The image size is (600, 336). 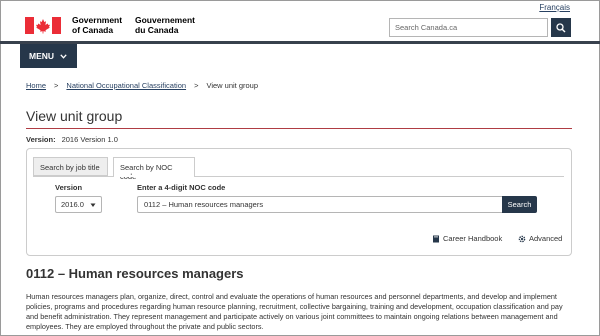 What do you see at coordinates (554, 7) in the screenshot?
I see `language-toggle-link: Français` at bounding box center [554, 7].